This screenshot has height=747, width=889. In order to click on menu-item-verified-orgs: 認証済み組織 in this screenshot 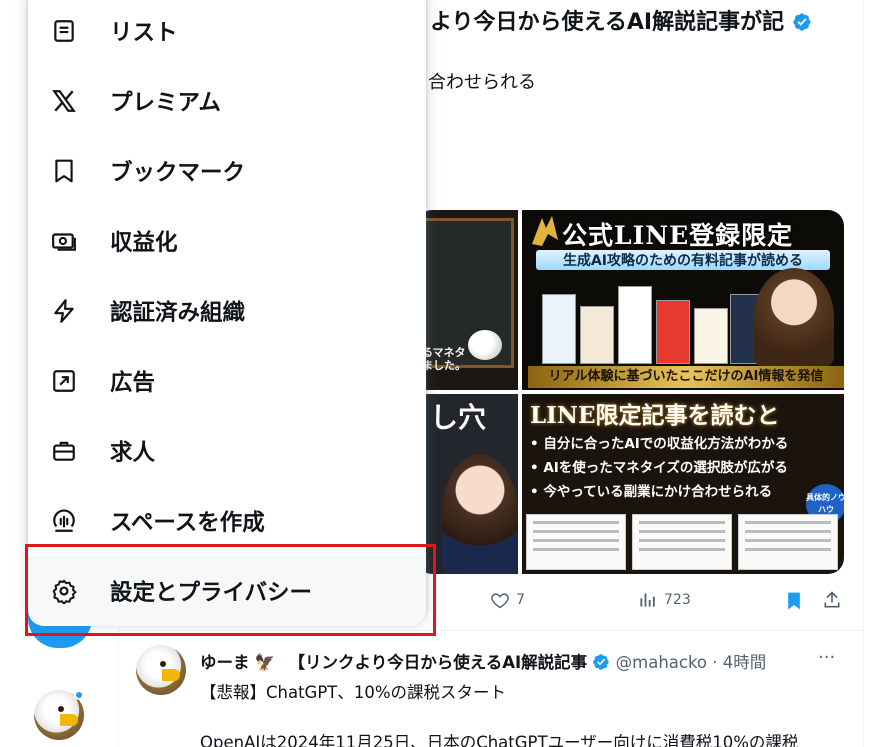, I will do `click(227, 311)`.